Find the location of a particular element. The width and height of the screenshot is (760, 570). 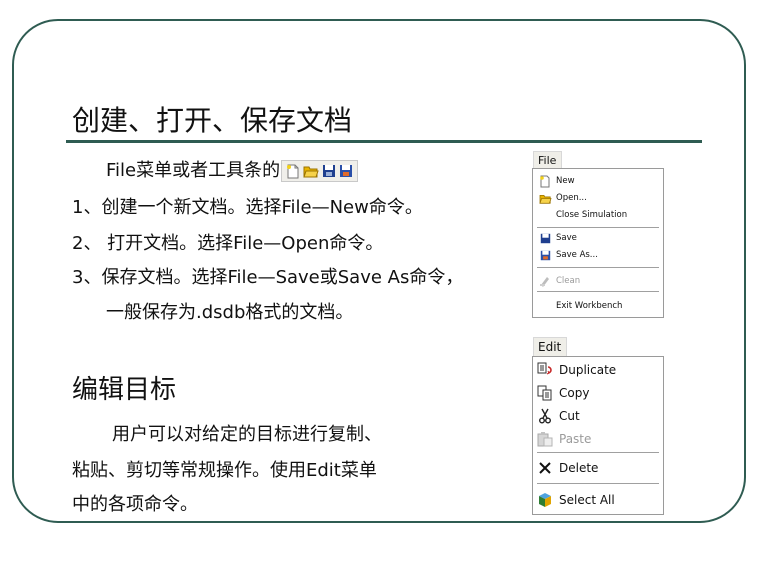

menu-item-delete: Delete is located at coordinates (567, 468).